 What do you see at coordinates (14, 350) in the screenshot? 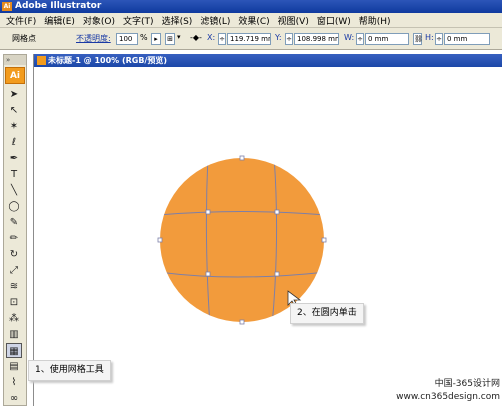
I see `mesh-tool-icon: ▦` at bounding box center [14, 350].